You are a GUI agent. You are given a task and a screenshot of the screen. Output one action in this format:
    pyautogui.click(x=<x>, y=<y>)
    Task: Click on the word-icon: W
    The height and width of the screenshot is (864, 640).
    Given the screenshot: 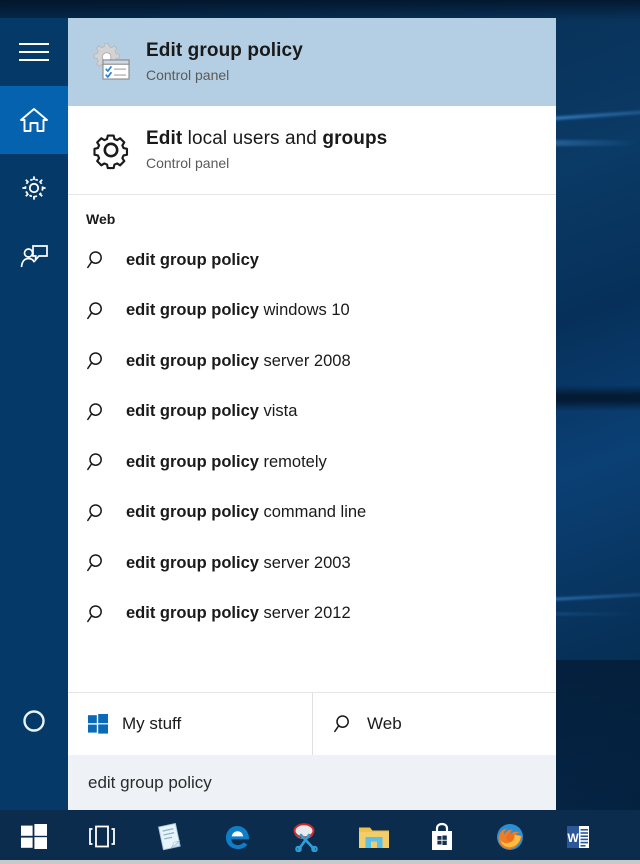 What is the action you would take?
    pyautogui.click(x=578, y=837)
    